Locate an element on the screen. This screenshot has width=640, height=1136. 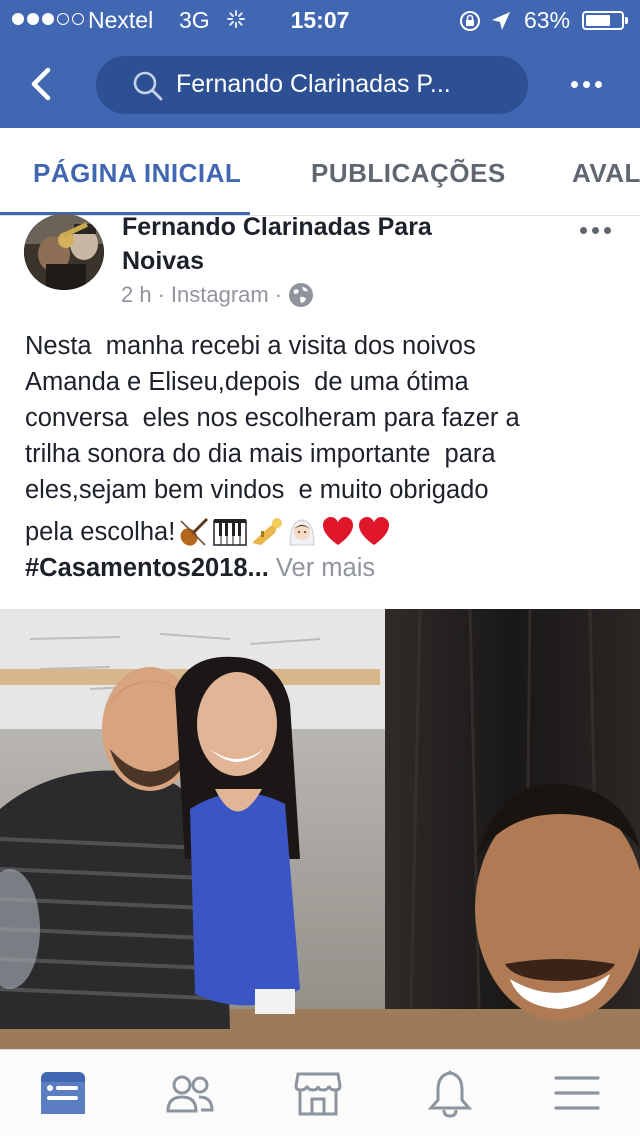
post-text-line: Amanda e Eliseu,depois de uma ótima is located at coordinates (247, 382).